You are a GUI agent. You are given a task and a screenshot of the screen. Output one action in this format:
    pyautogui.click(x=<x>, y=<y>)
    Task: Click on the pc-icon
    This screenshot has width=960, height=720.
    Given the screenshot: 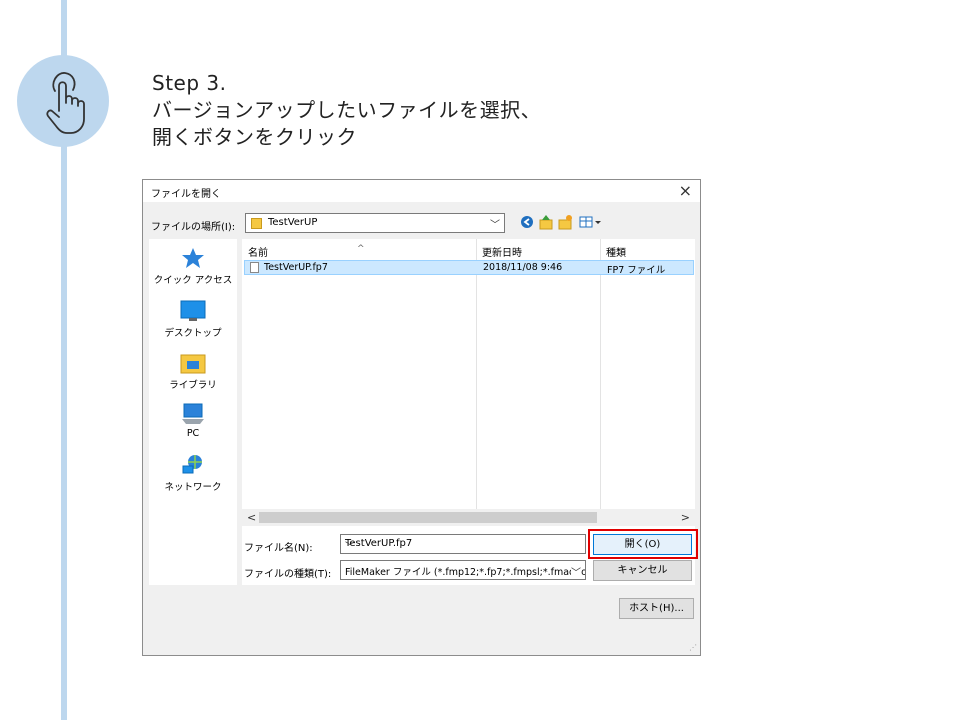 What is the action you would take?
    pyautogui.click(x=193, y=413)
    